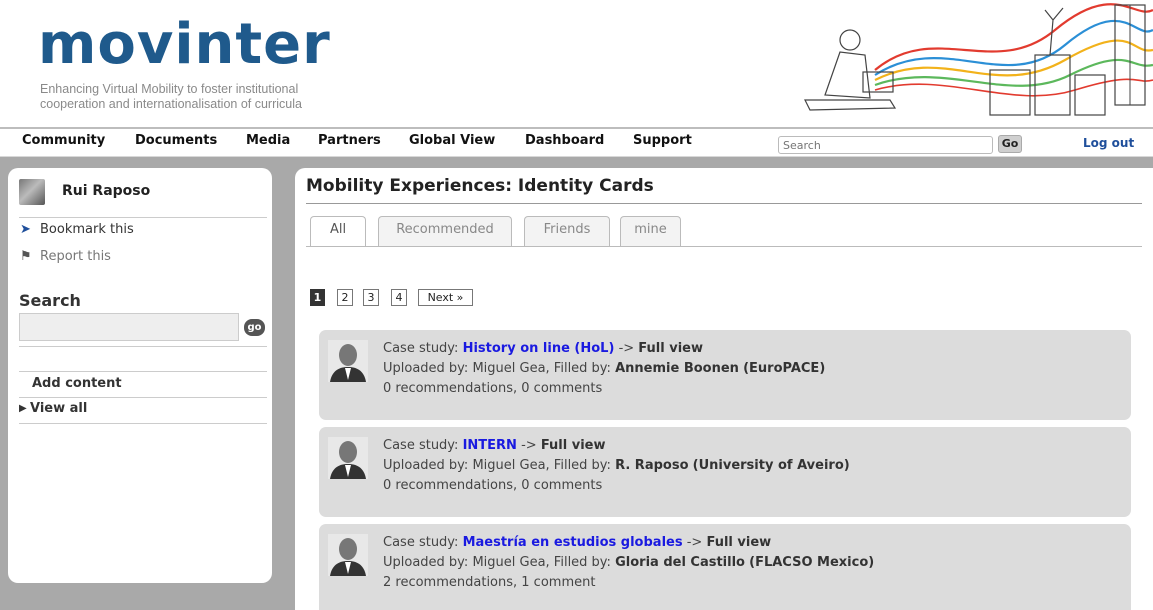  Describe the element at coordinates (349, 140) in the screenshot. I see `nav-partners: Partners` at that location.